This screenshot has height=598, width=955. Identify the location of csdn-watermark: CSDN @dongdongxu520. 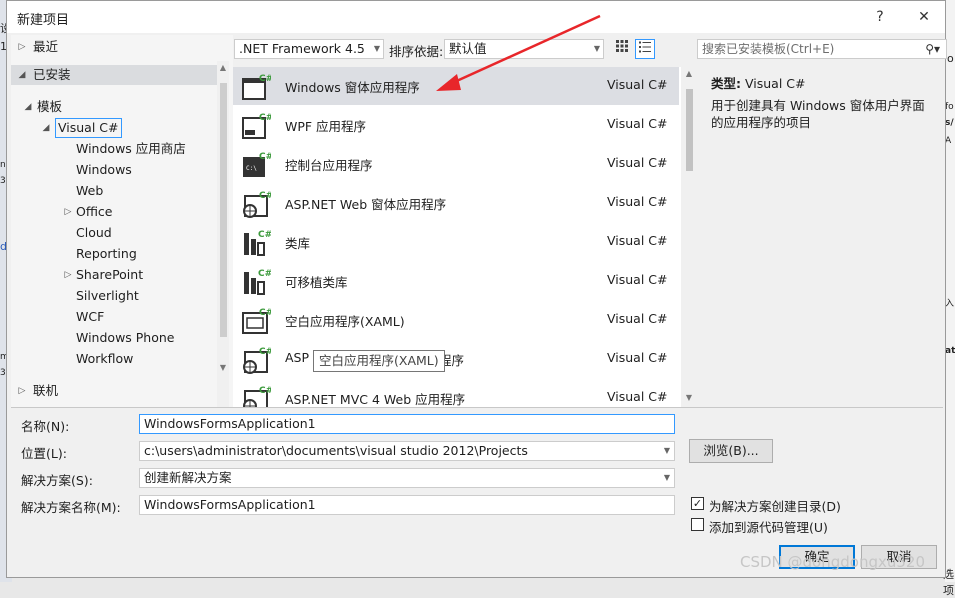
(833, 562).